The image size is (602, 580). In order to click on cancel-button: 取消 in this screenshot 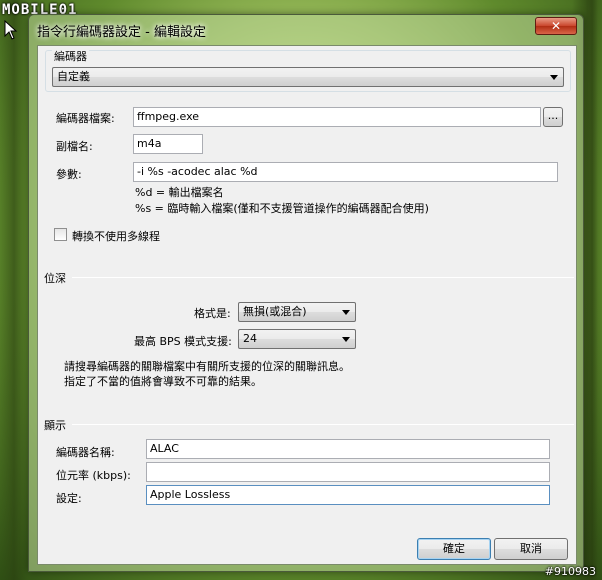, I will do `click(531, 549)`.